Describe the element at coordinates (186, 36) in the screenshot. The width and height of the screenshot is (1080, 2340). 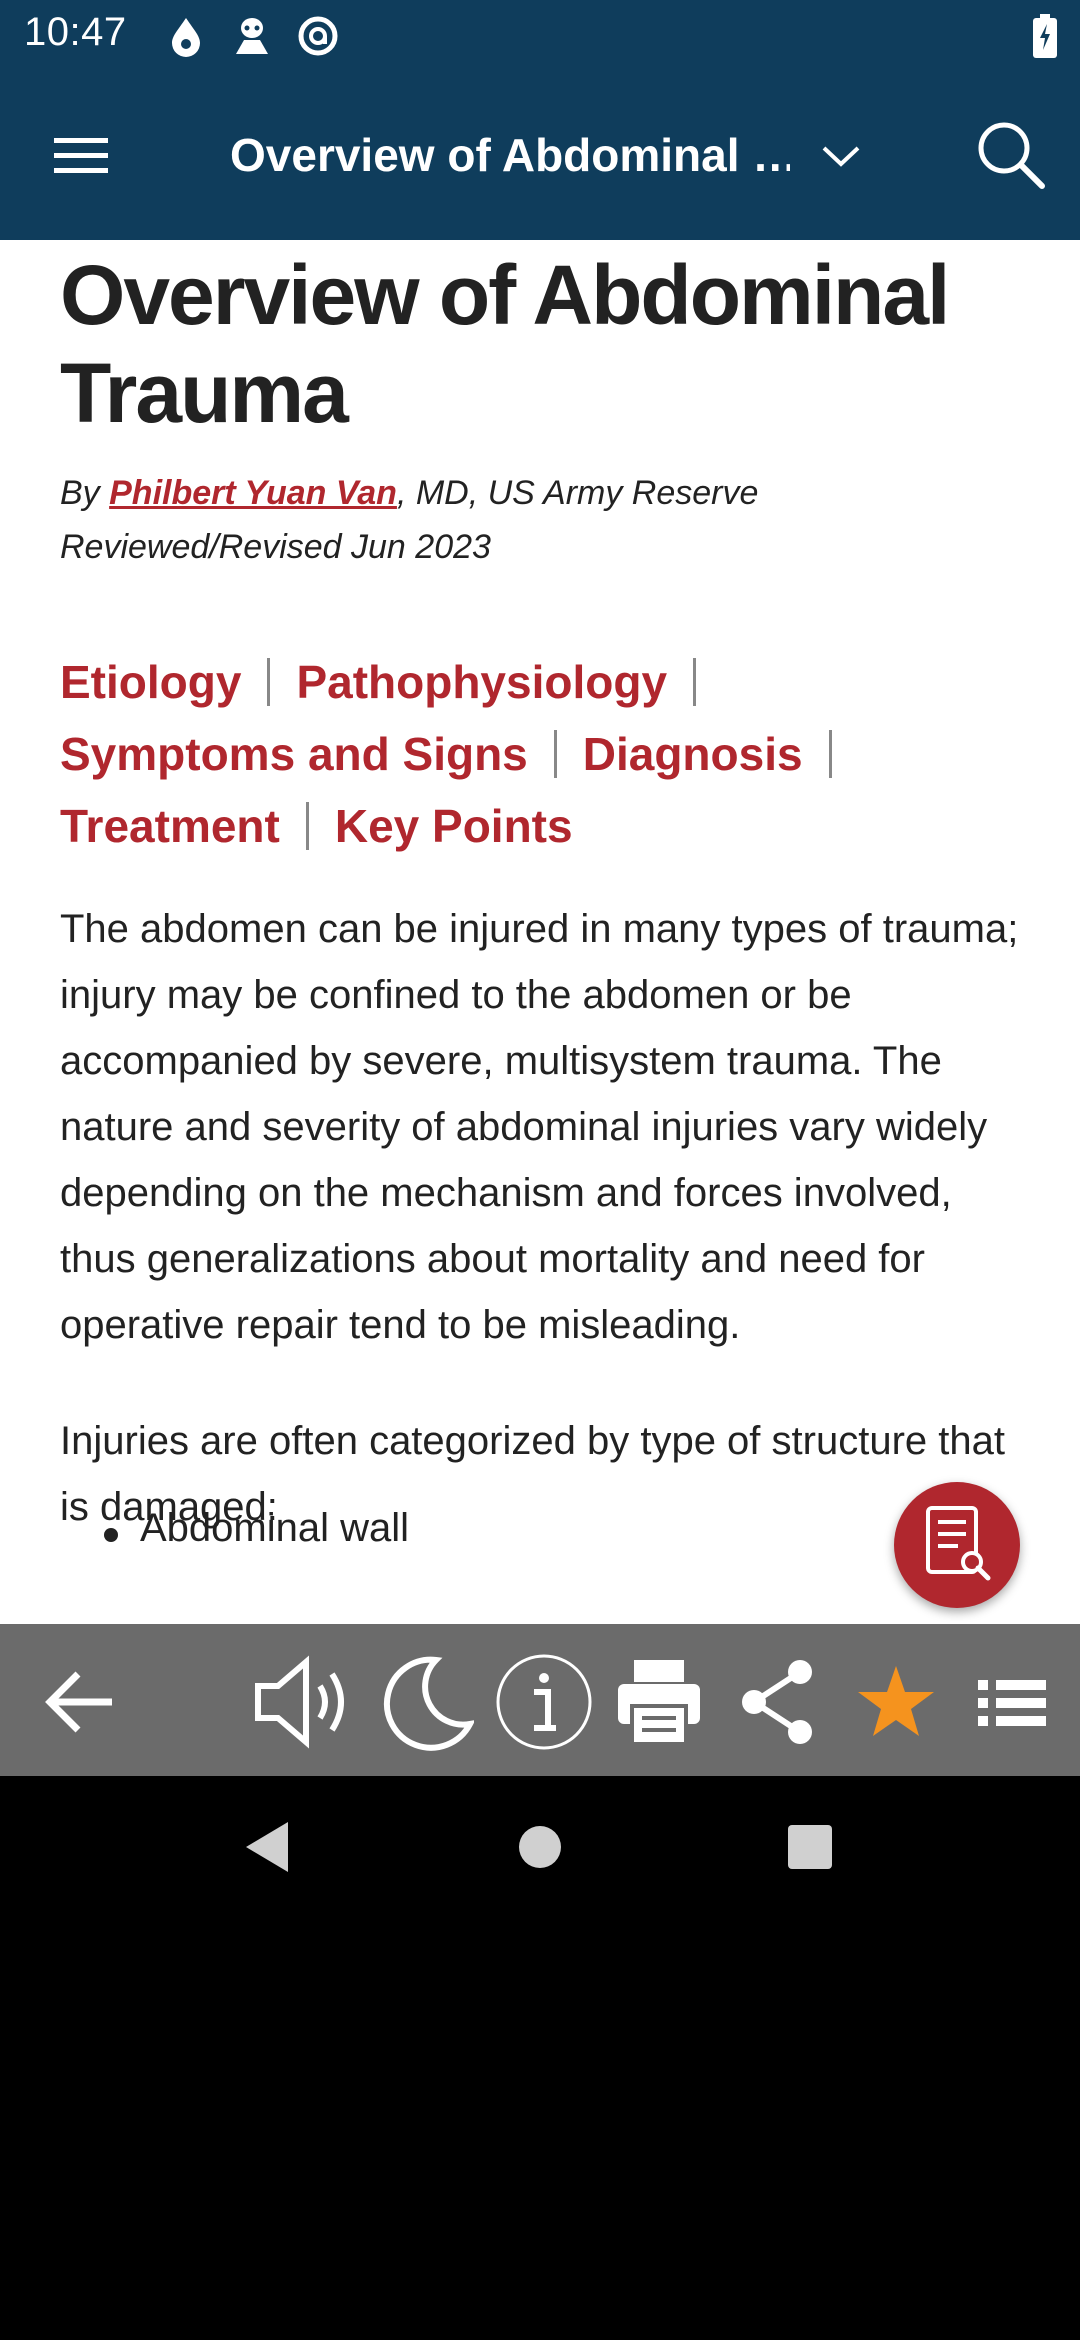
I see `drop-icon` at that location.